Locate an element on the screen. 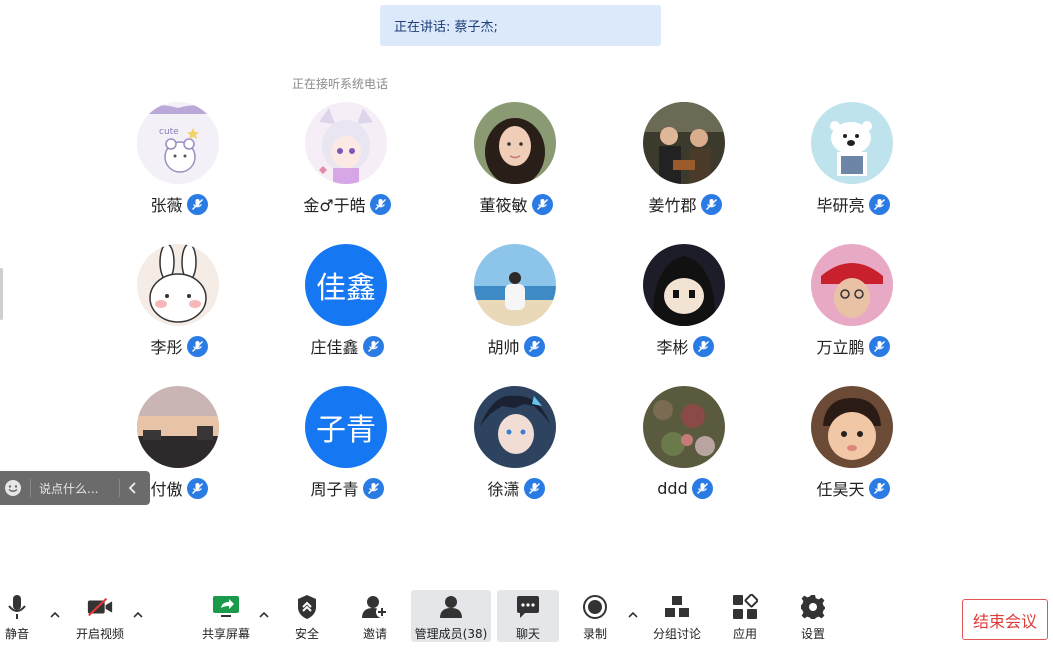 This screenshot has height=649, width=1053. gear-icon is located at coordinates (813, 607).